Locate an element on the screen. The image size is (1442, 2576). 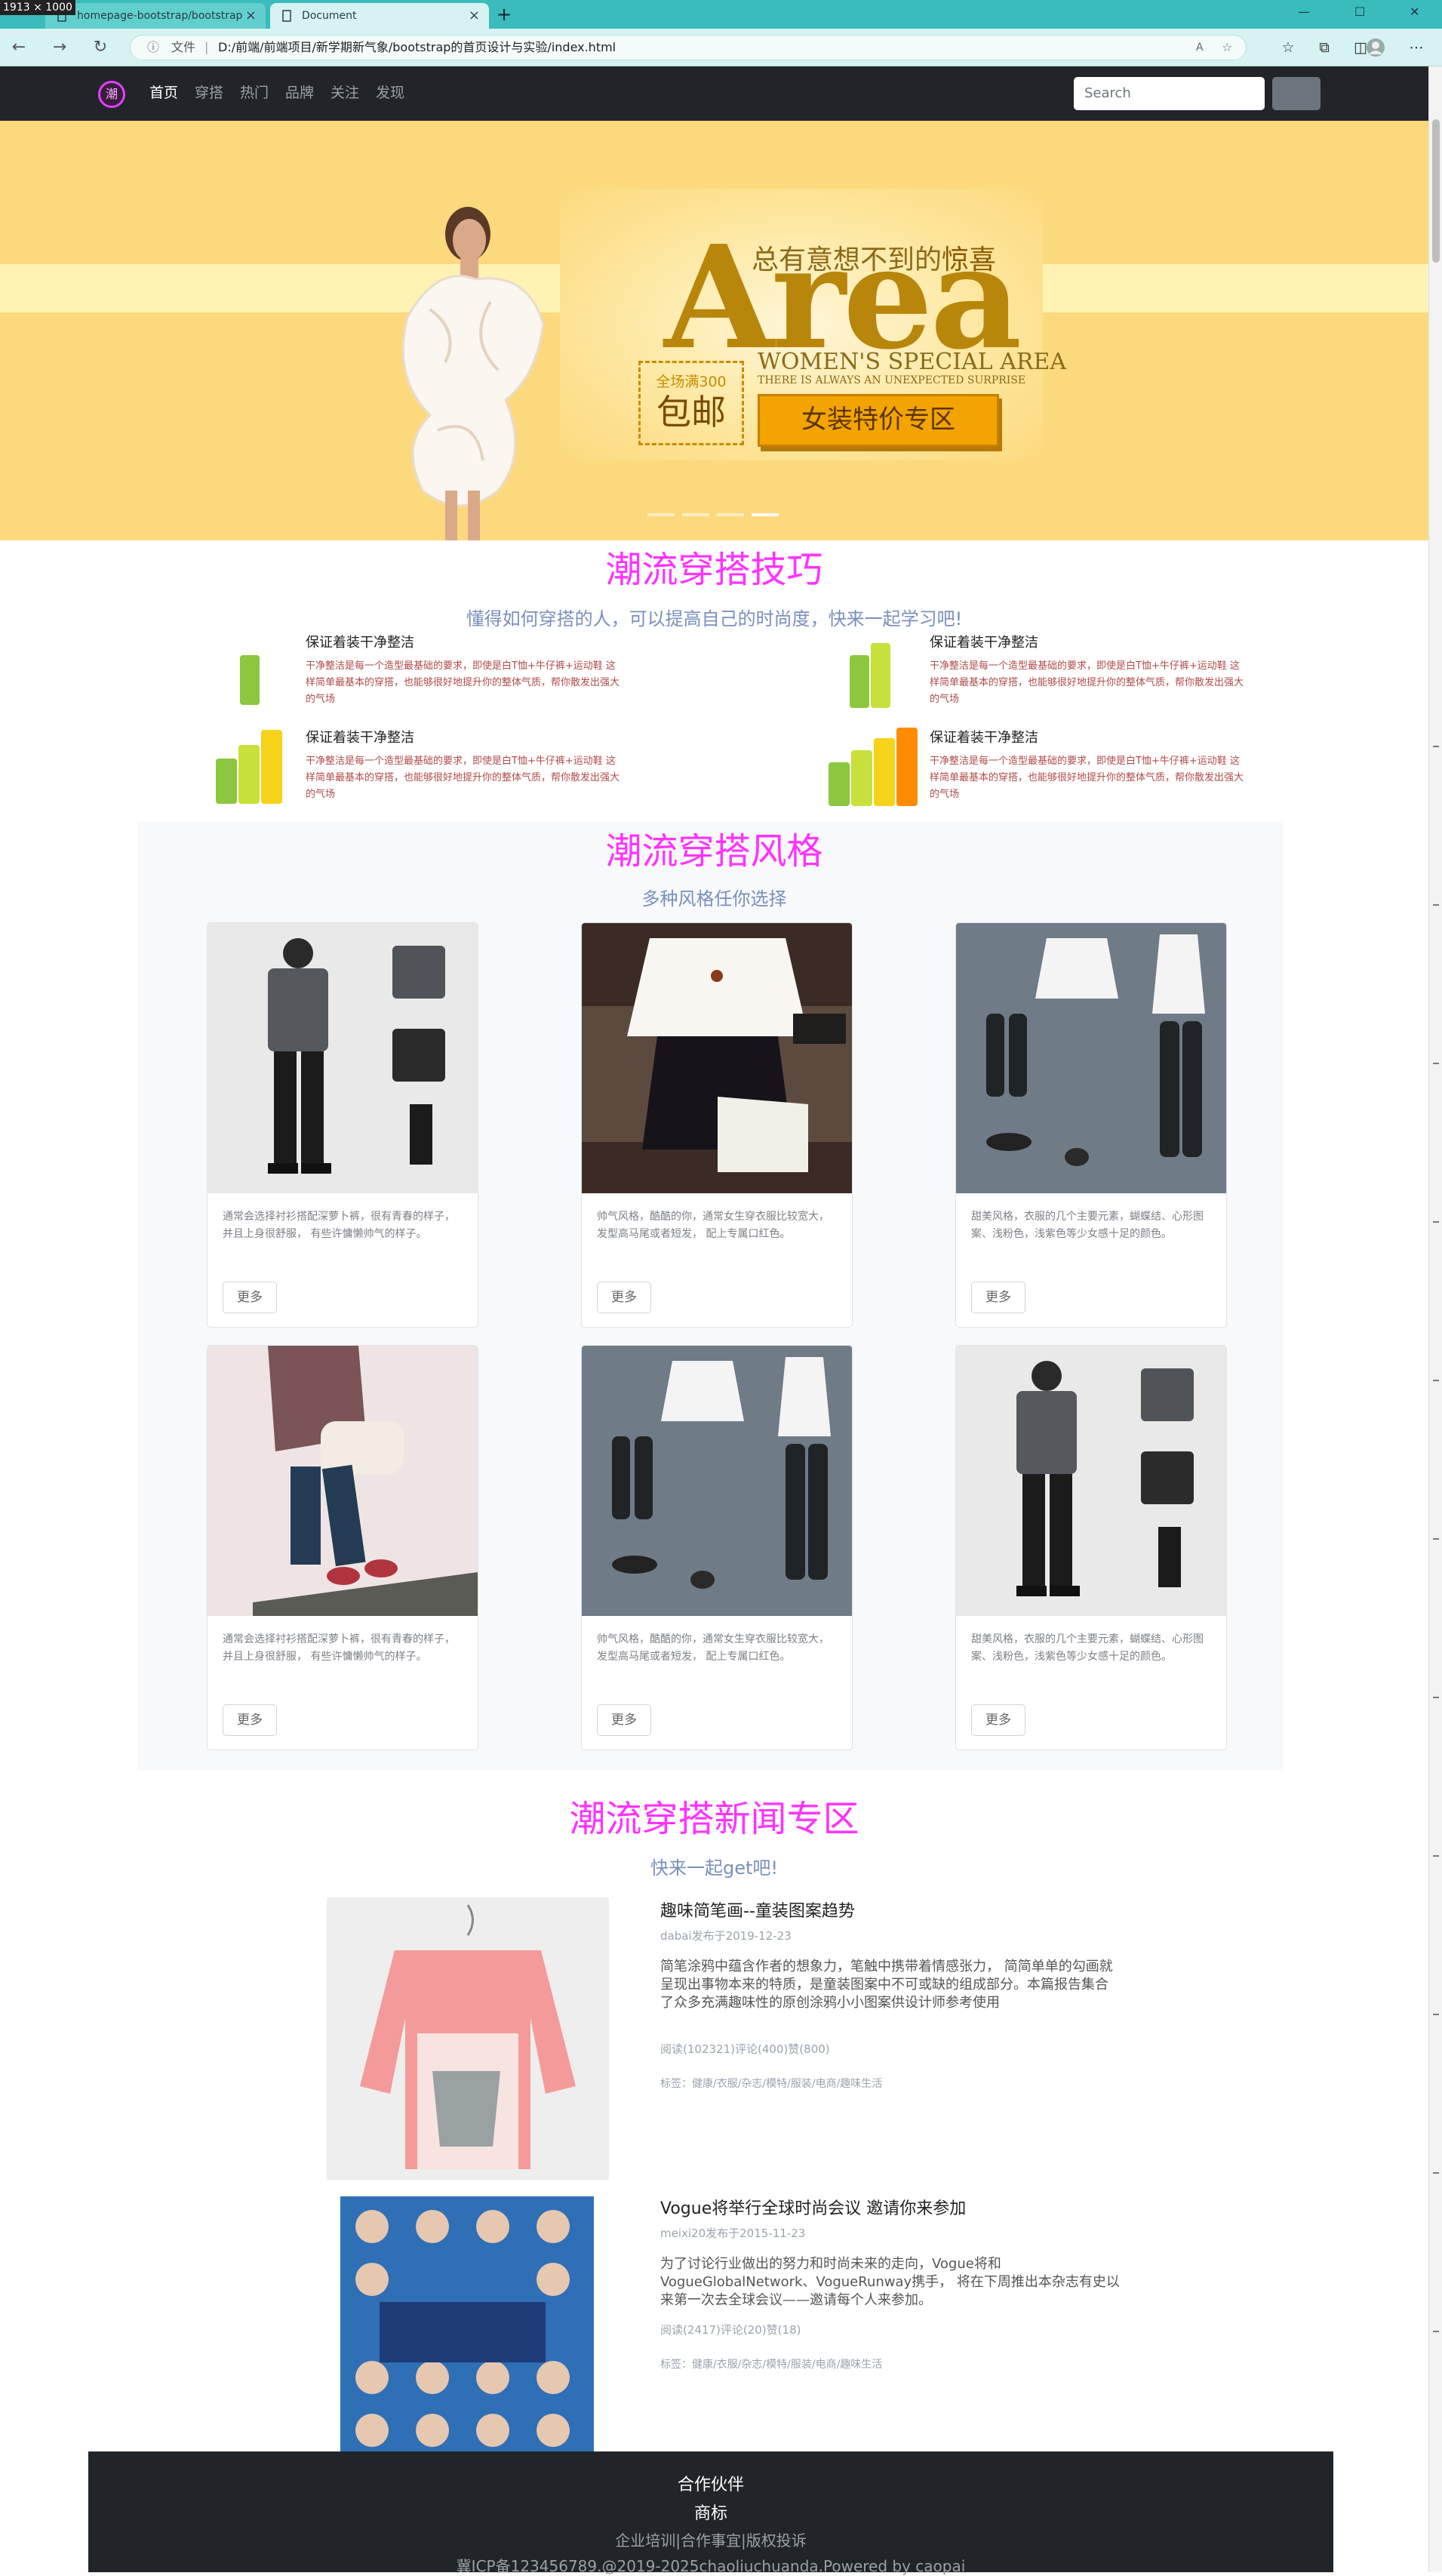
read-aloud-icon: A is located at coordinates (1200, 47).